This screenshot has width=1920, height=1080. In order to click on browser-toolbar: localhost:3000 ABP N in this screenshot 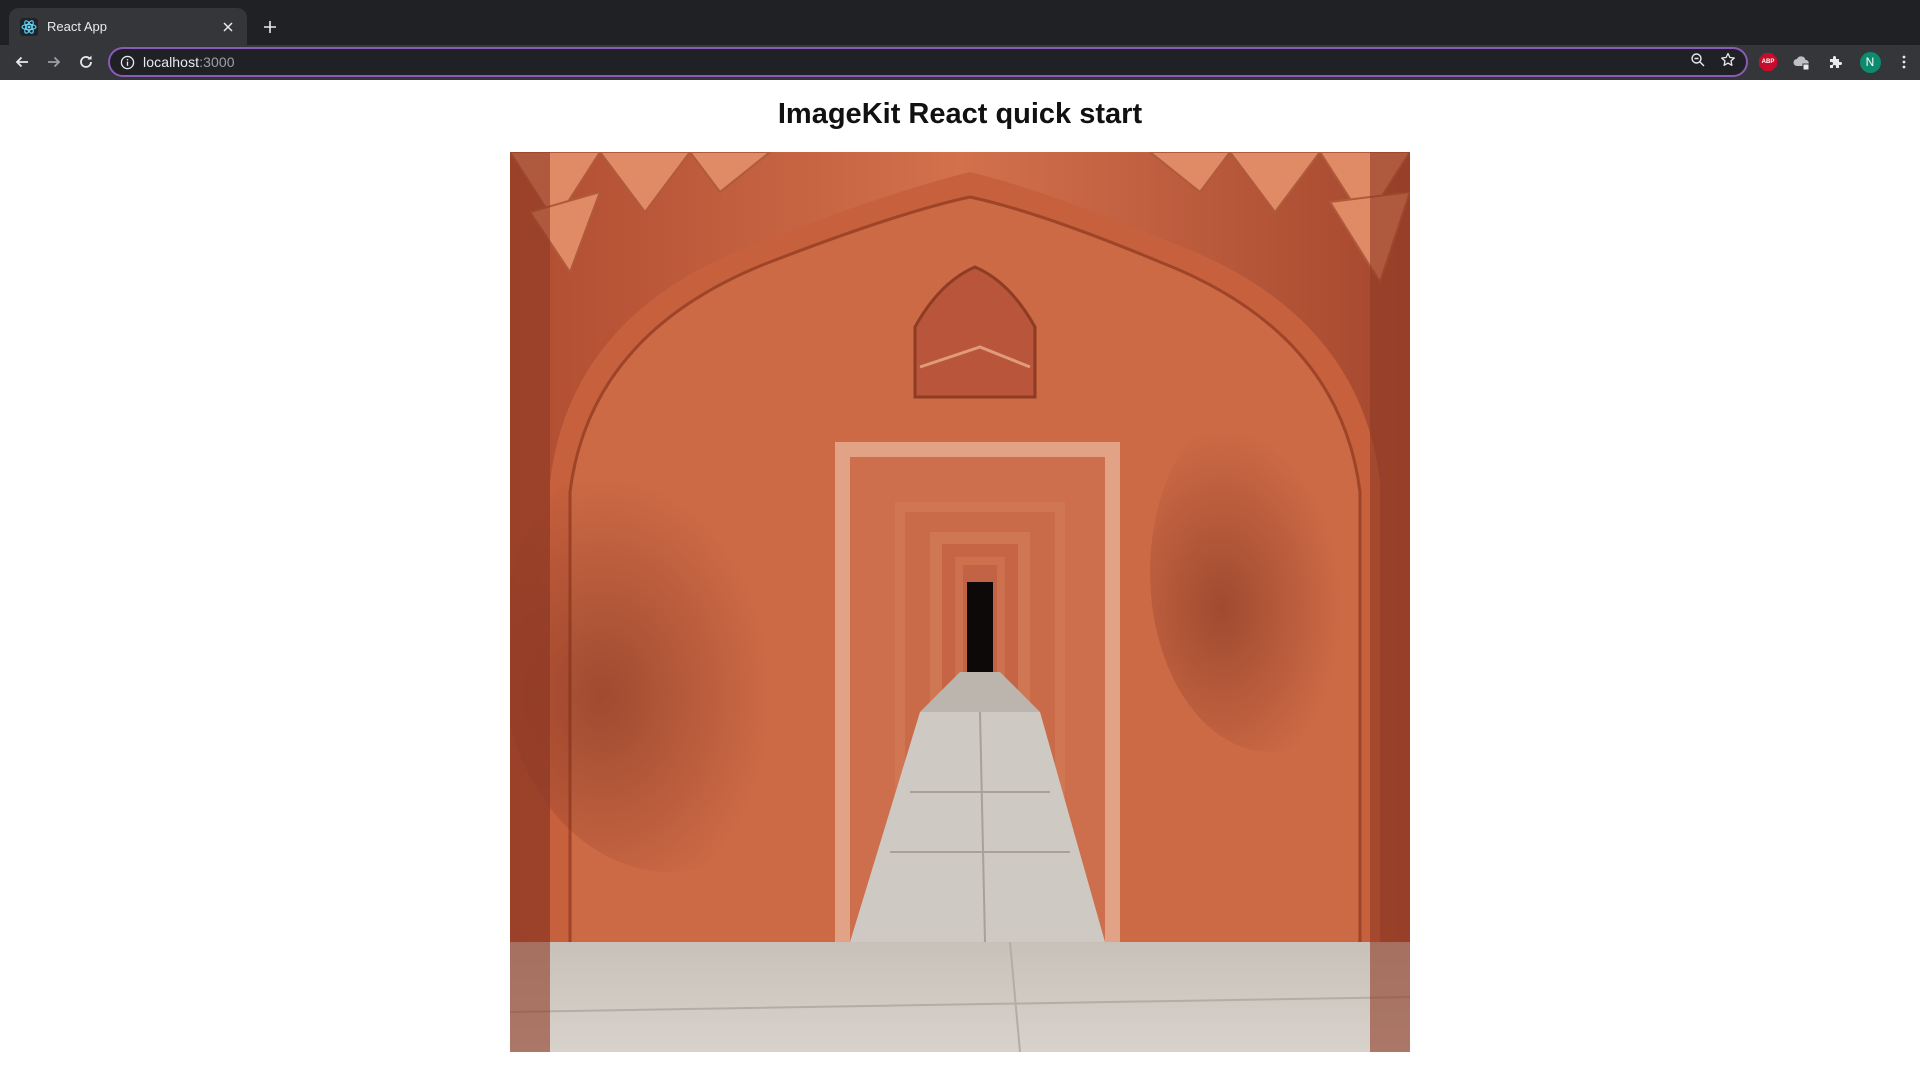, I will do `click(960, 62)`.